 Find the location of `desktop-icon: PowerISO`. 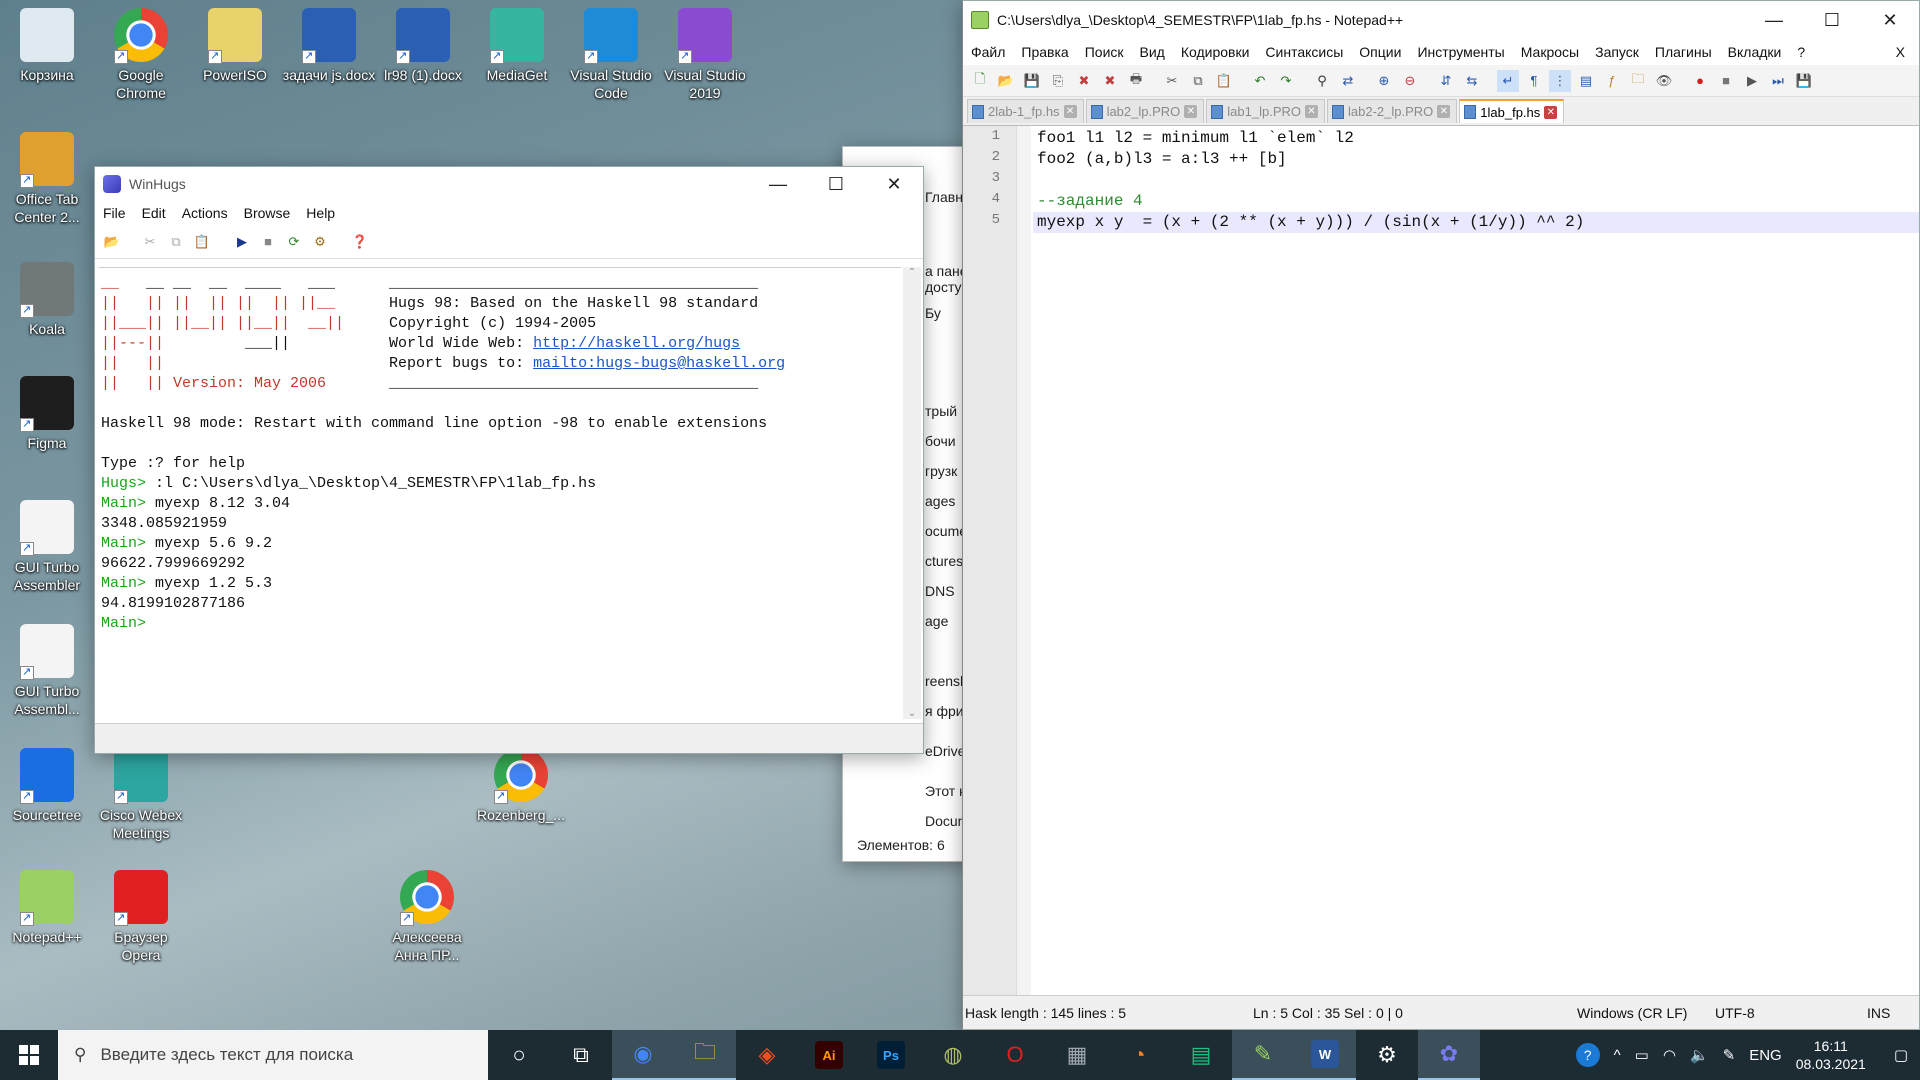

desktop-icon: PowerISO is located at coordinates (235, 46).